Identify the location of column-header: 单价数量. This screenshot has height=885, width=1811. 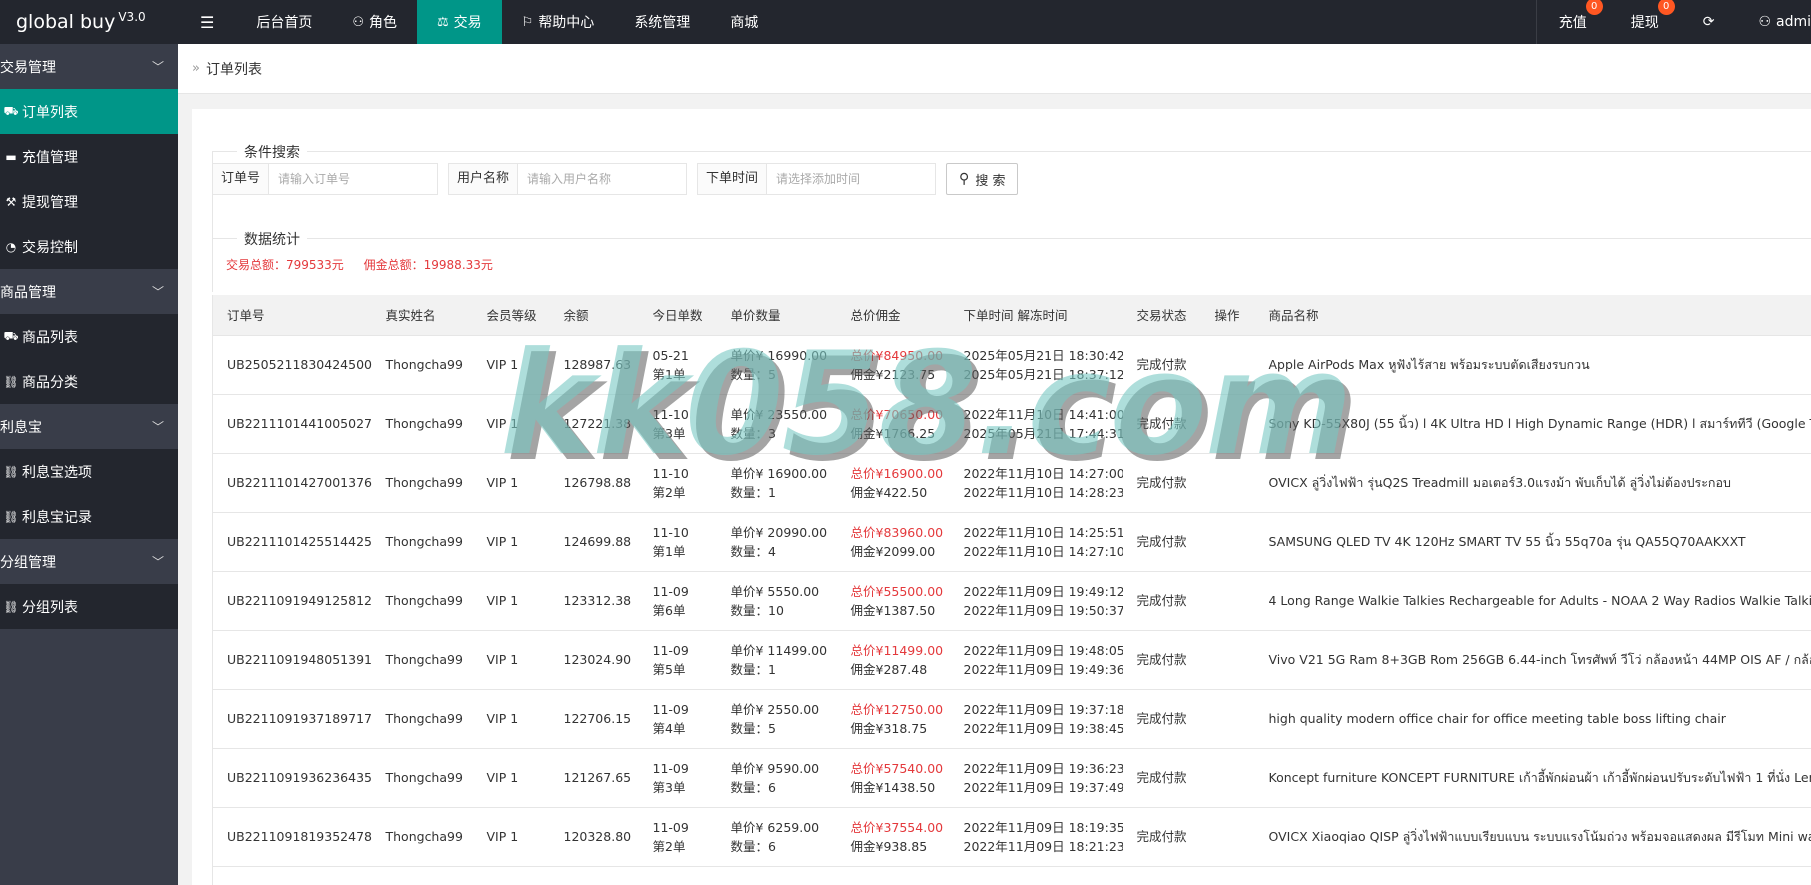
(776, 315).